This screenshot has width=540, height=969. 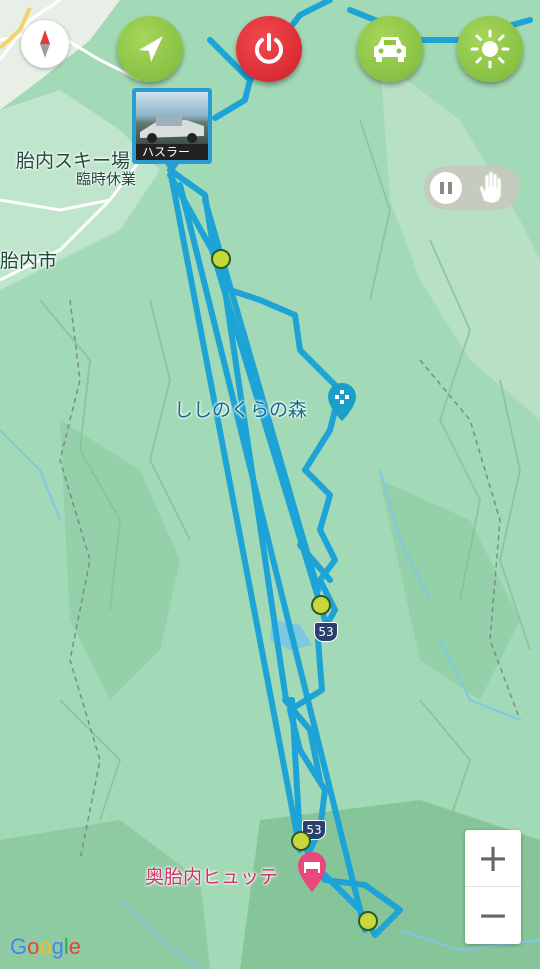 I want to click on compass-button, so click(x=45, y=44).